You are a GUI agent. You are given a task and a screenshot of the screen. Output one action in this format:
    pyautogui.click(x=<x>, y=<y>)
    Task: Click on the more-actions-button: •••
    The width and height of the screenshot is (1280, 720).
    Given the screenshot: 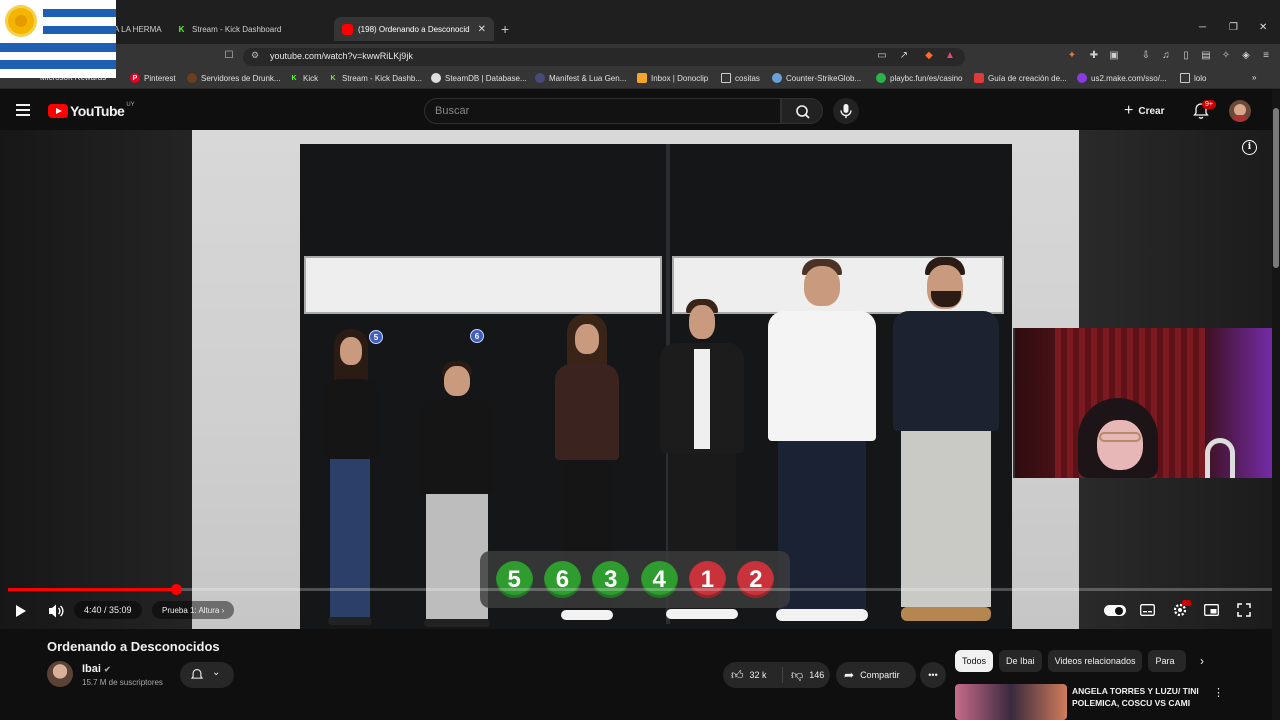 What is the action you would take?
    pyautogui.click(x=933, y=675)
    